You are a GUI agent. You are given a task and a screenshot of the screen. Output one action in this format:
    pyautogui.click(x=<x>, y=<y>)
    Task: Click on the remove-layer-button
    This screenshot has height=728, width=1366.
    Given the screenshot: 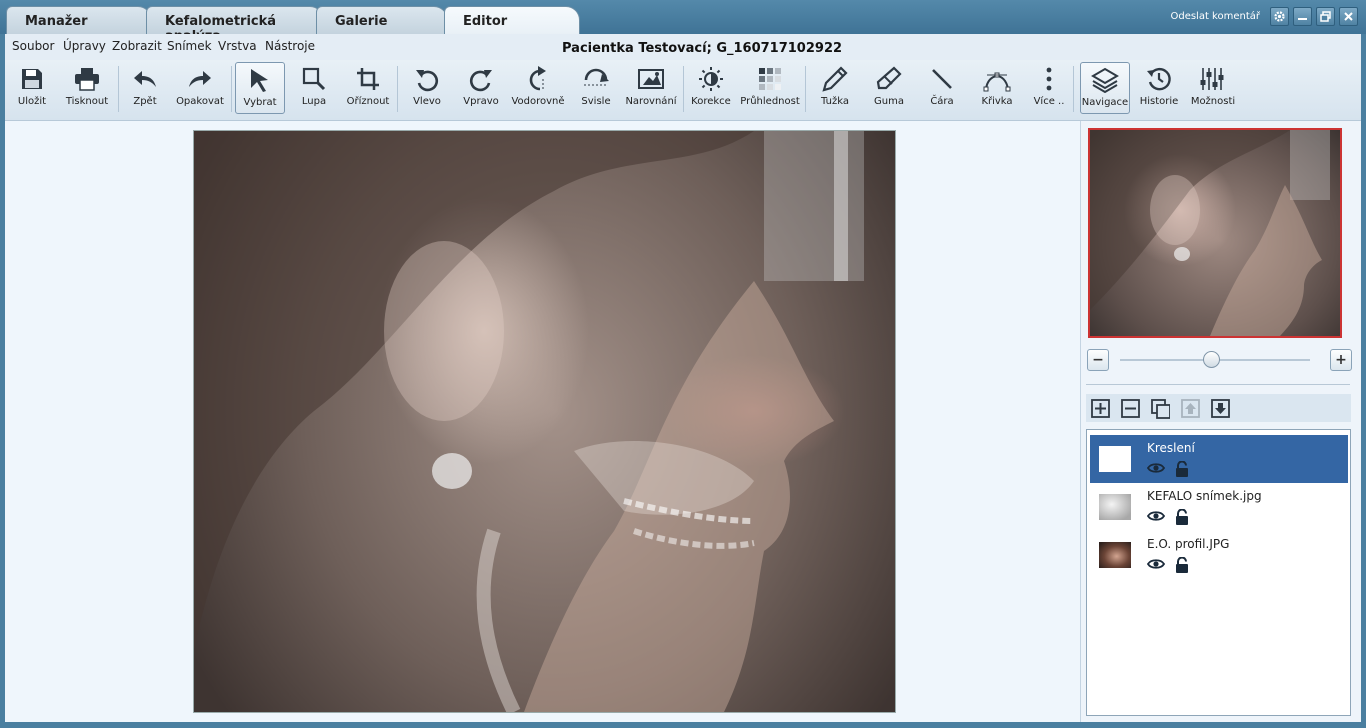 What is the action you would take?
    pyautogui.click(x=1130, y=408)
    